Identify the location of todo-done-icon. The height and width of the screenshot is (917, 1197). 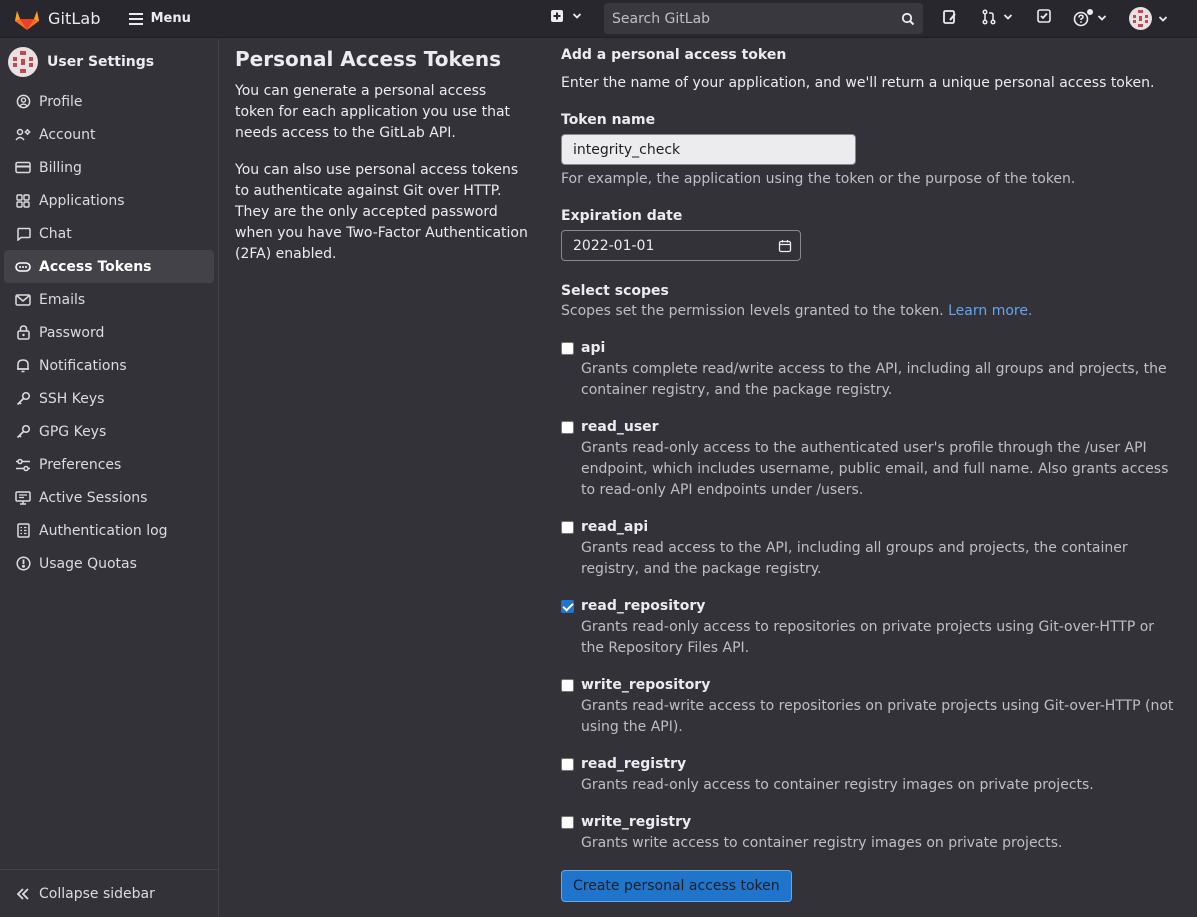
(1044, 16).